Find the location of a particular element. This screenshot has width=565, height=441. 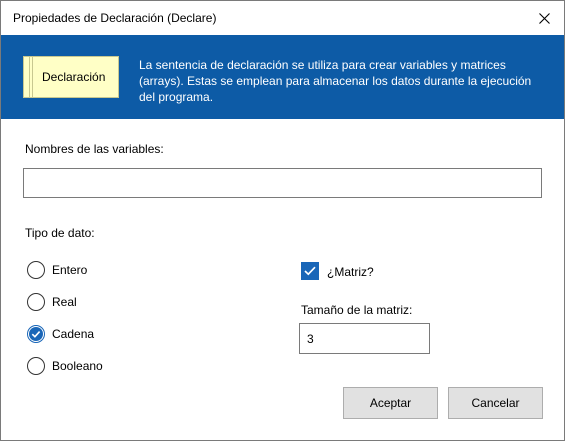

check-icon is located at coordinates (310, 271).